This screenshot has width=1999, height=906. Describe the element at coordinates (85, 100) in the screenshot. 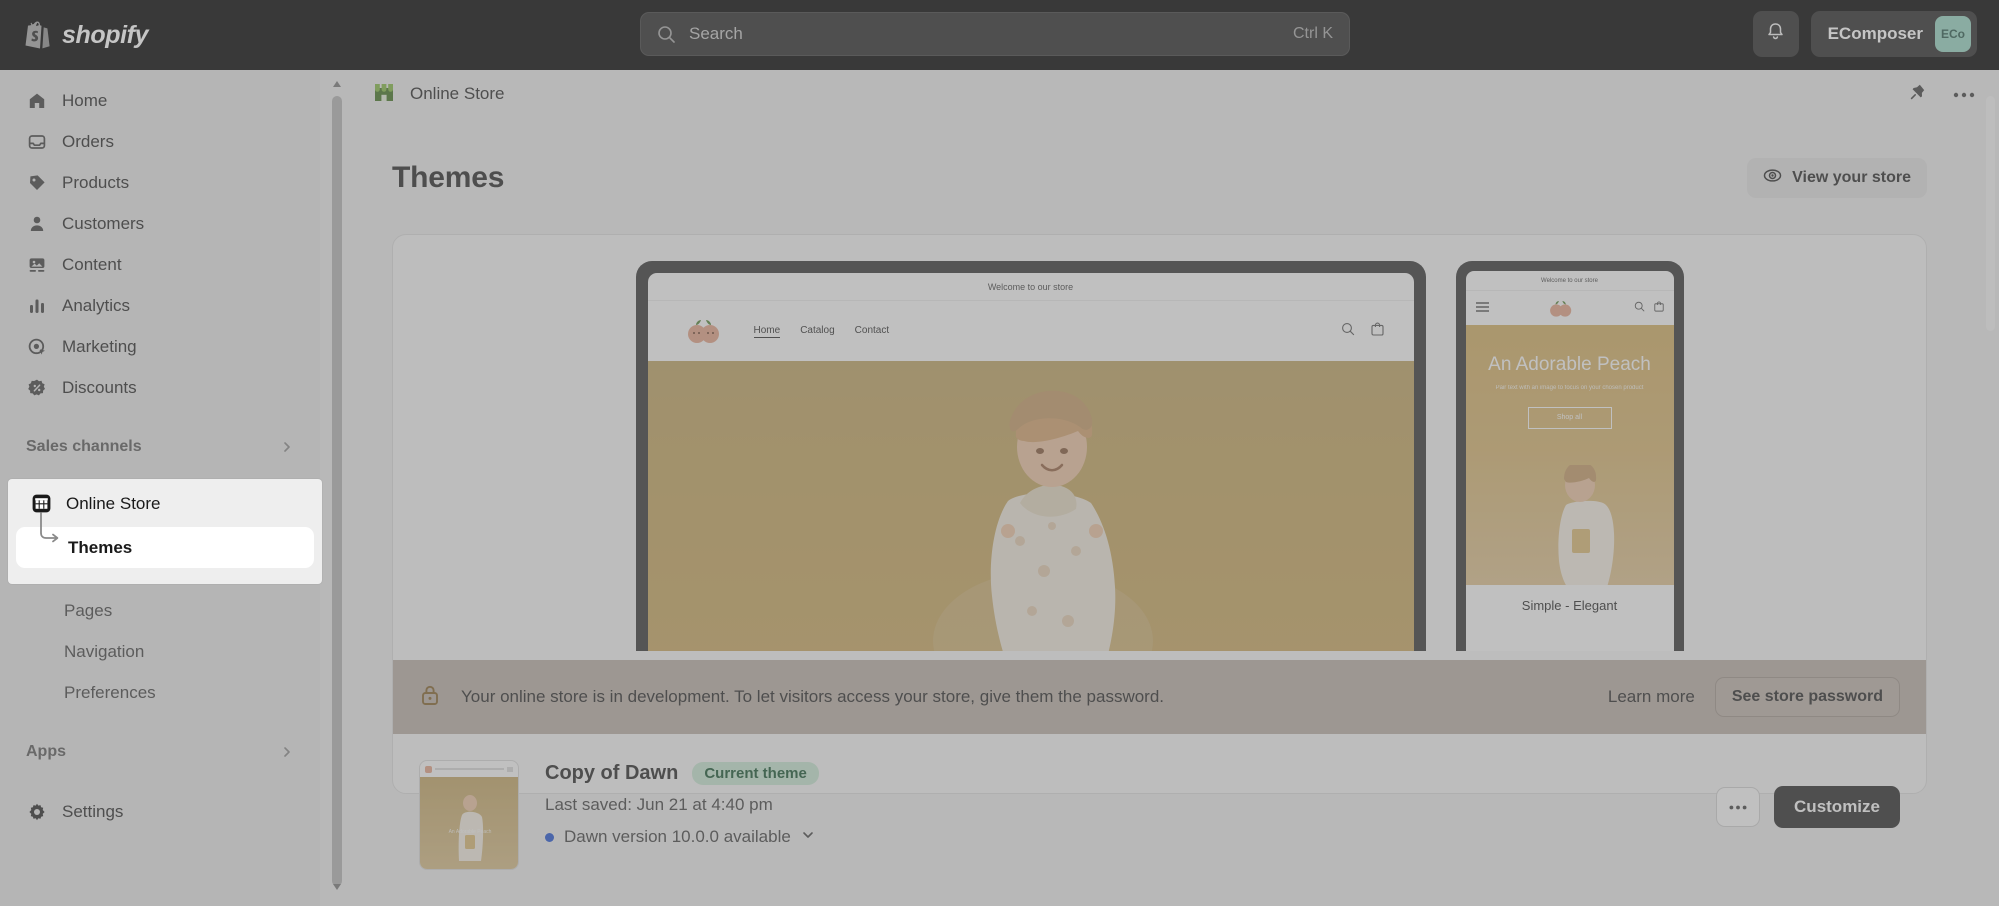

I see `sidebar-item-label: Home` at that location.